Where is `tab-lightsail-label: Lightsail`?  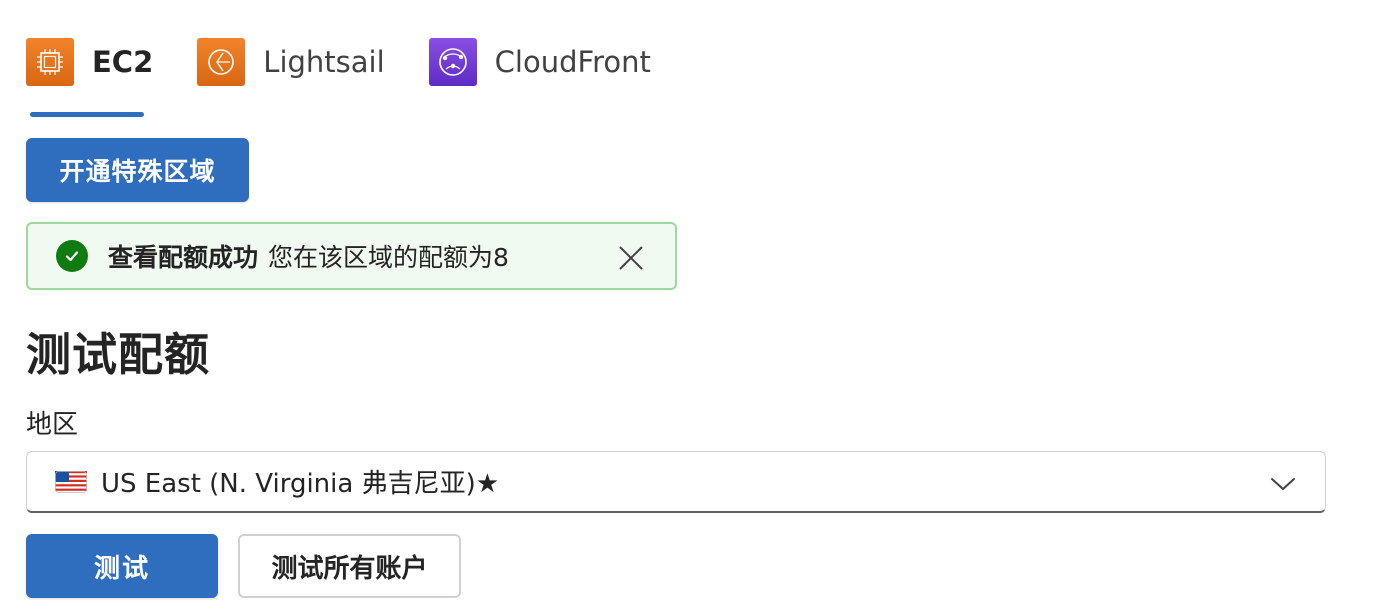
tab-lightsail-label: Lightsail is located at coordinates (324, 62).